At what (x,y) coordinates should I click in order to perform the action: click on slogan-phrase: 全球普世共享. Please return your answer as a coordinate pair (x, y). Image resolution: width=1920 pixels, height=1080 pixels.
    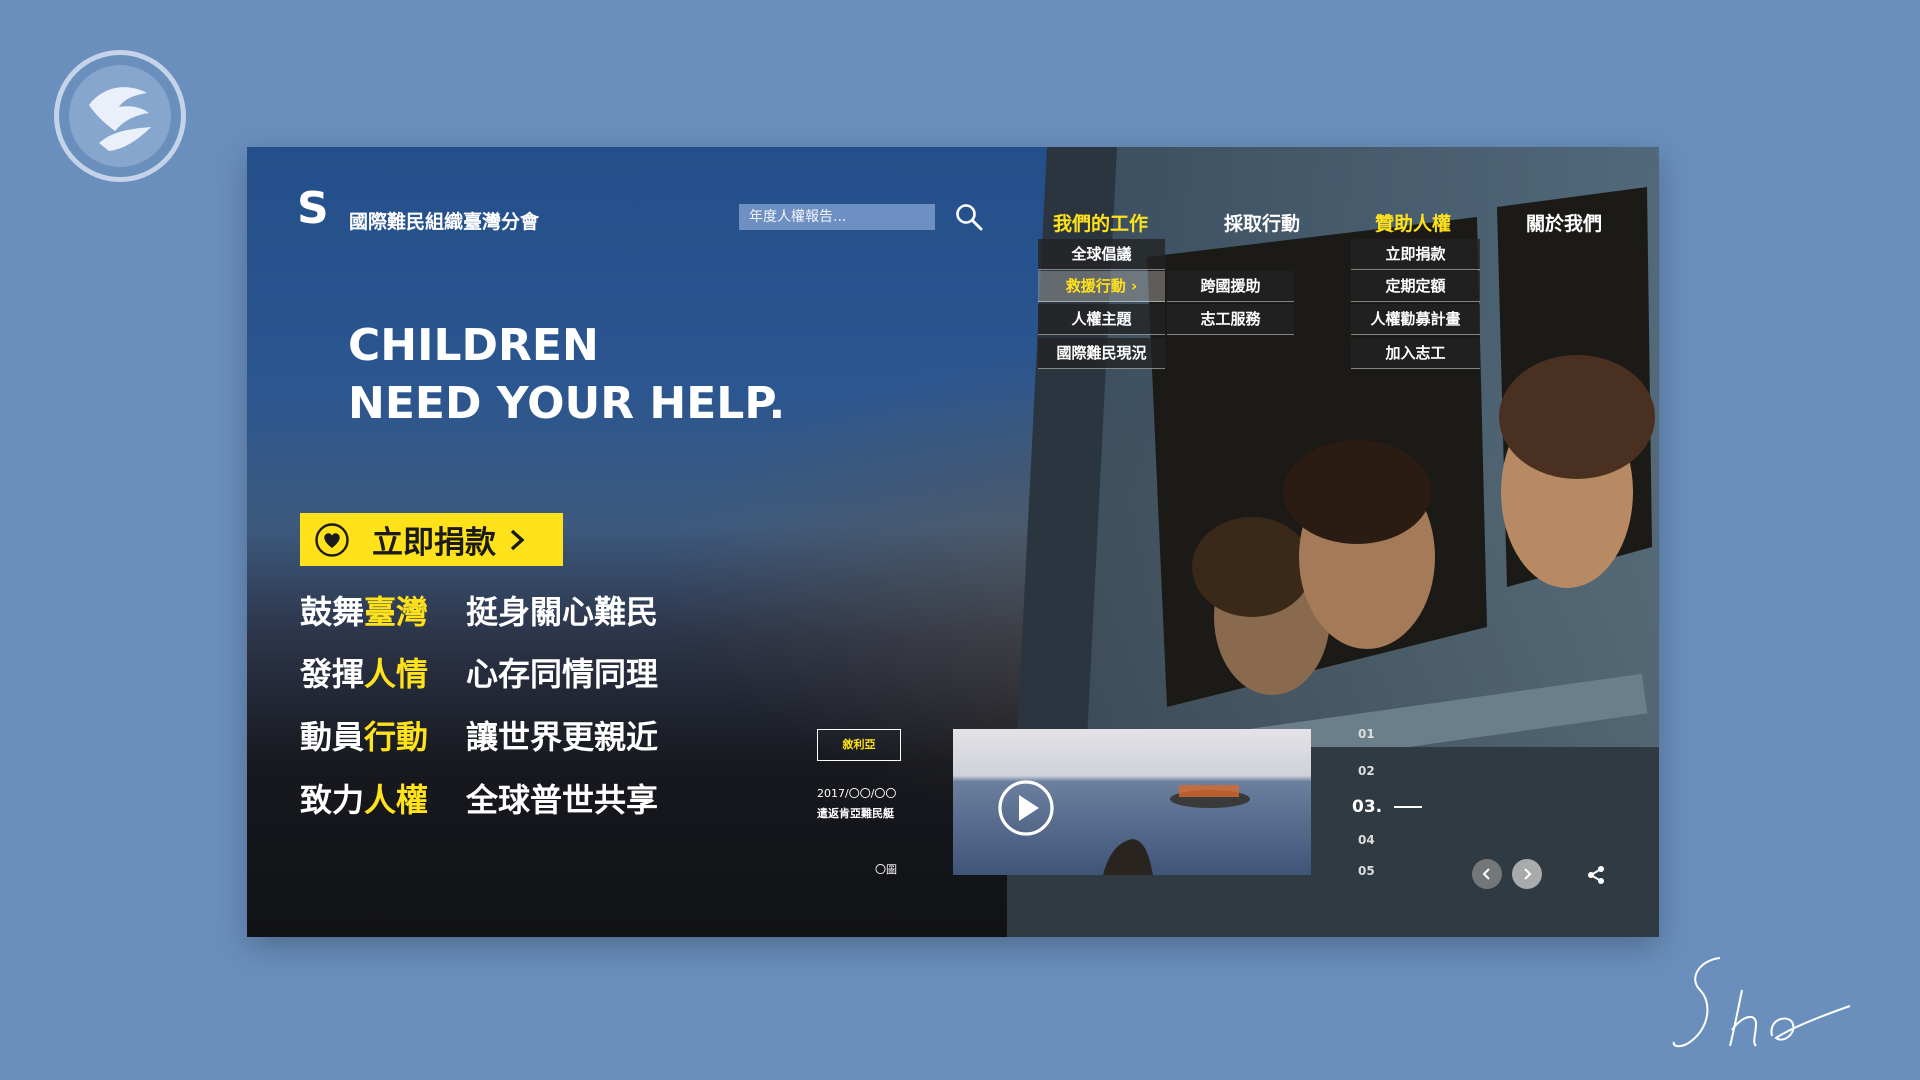
    Looking at the image, I should click on (562, 800).